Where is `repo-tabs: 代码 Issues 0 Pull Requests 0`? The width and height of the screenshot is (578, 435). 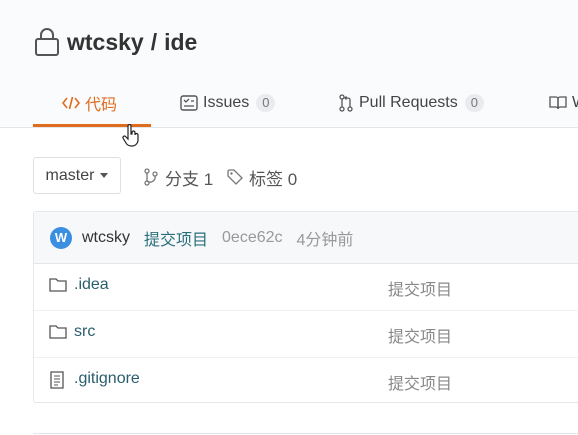 repo-tabs: 代码 Issues 0 Pull Requests 0 is located at coordinates (289, 103).